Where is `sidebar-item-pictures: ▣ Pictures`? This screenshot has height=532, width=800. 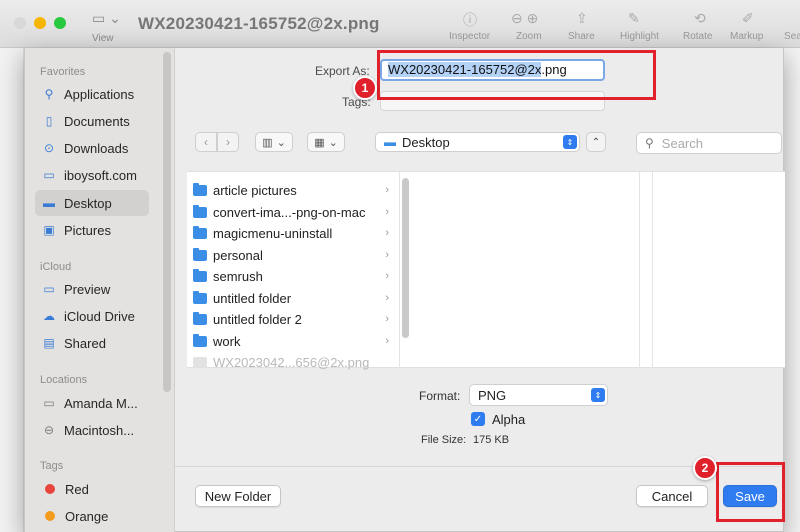
sidebar-item-pictures: ▣ Pictures is located at coordinates (92, 230).